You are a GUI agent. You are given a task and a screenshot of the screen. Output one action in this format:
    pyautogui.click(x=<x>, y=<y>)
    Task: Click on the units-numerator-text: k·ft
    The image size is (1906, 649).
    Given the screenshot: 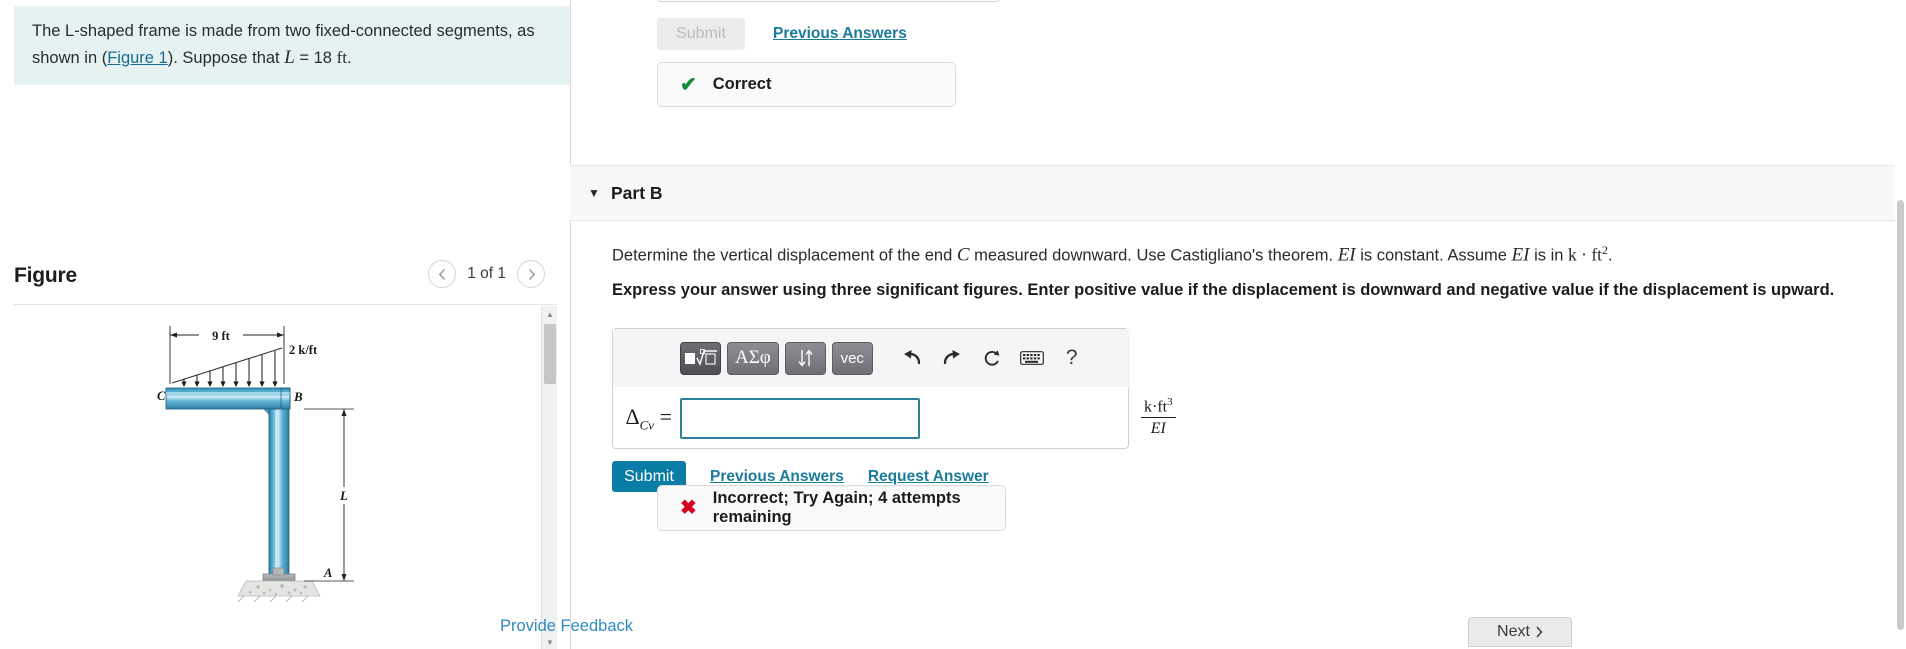 What is the action you would take?
    pyautogui.click(x=1156, y=407)
    